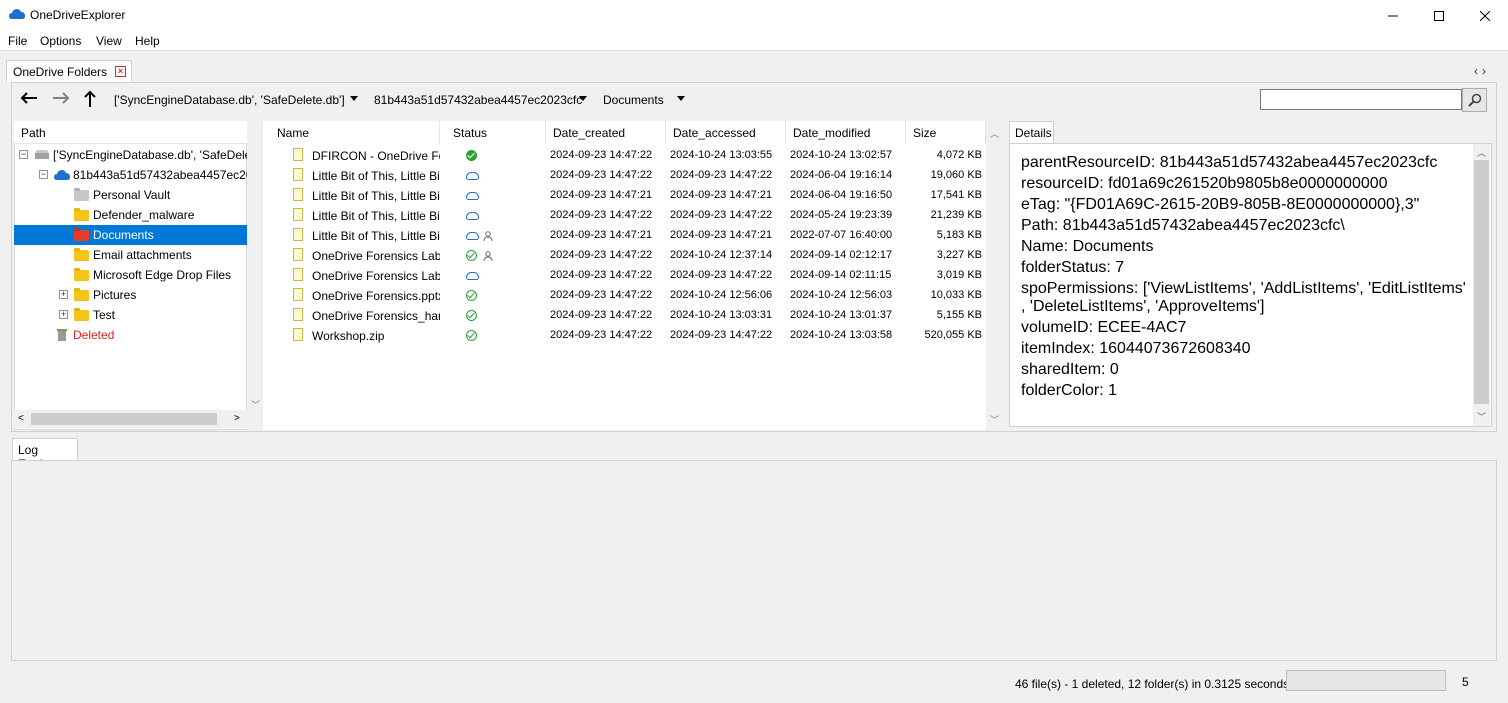  What do you see at coordinates (496, 132) in the screenshot?
I see `column-header-status: Status` at bounding box center [496, 132].